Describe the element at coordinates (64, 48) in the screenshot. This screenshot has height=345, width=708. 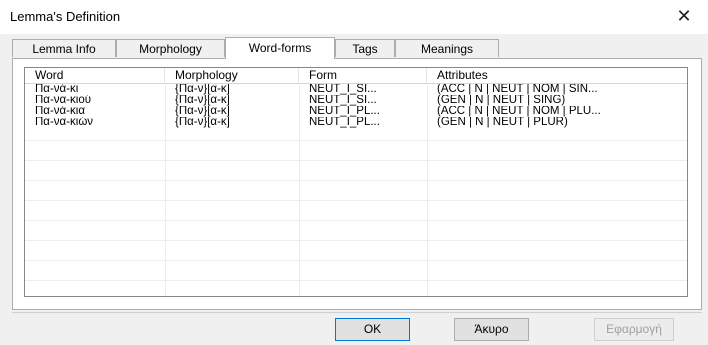
I see `tab-lemma-info: Lemma Info` at that location.